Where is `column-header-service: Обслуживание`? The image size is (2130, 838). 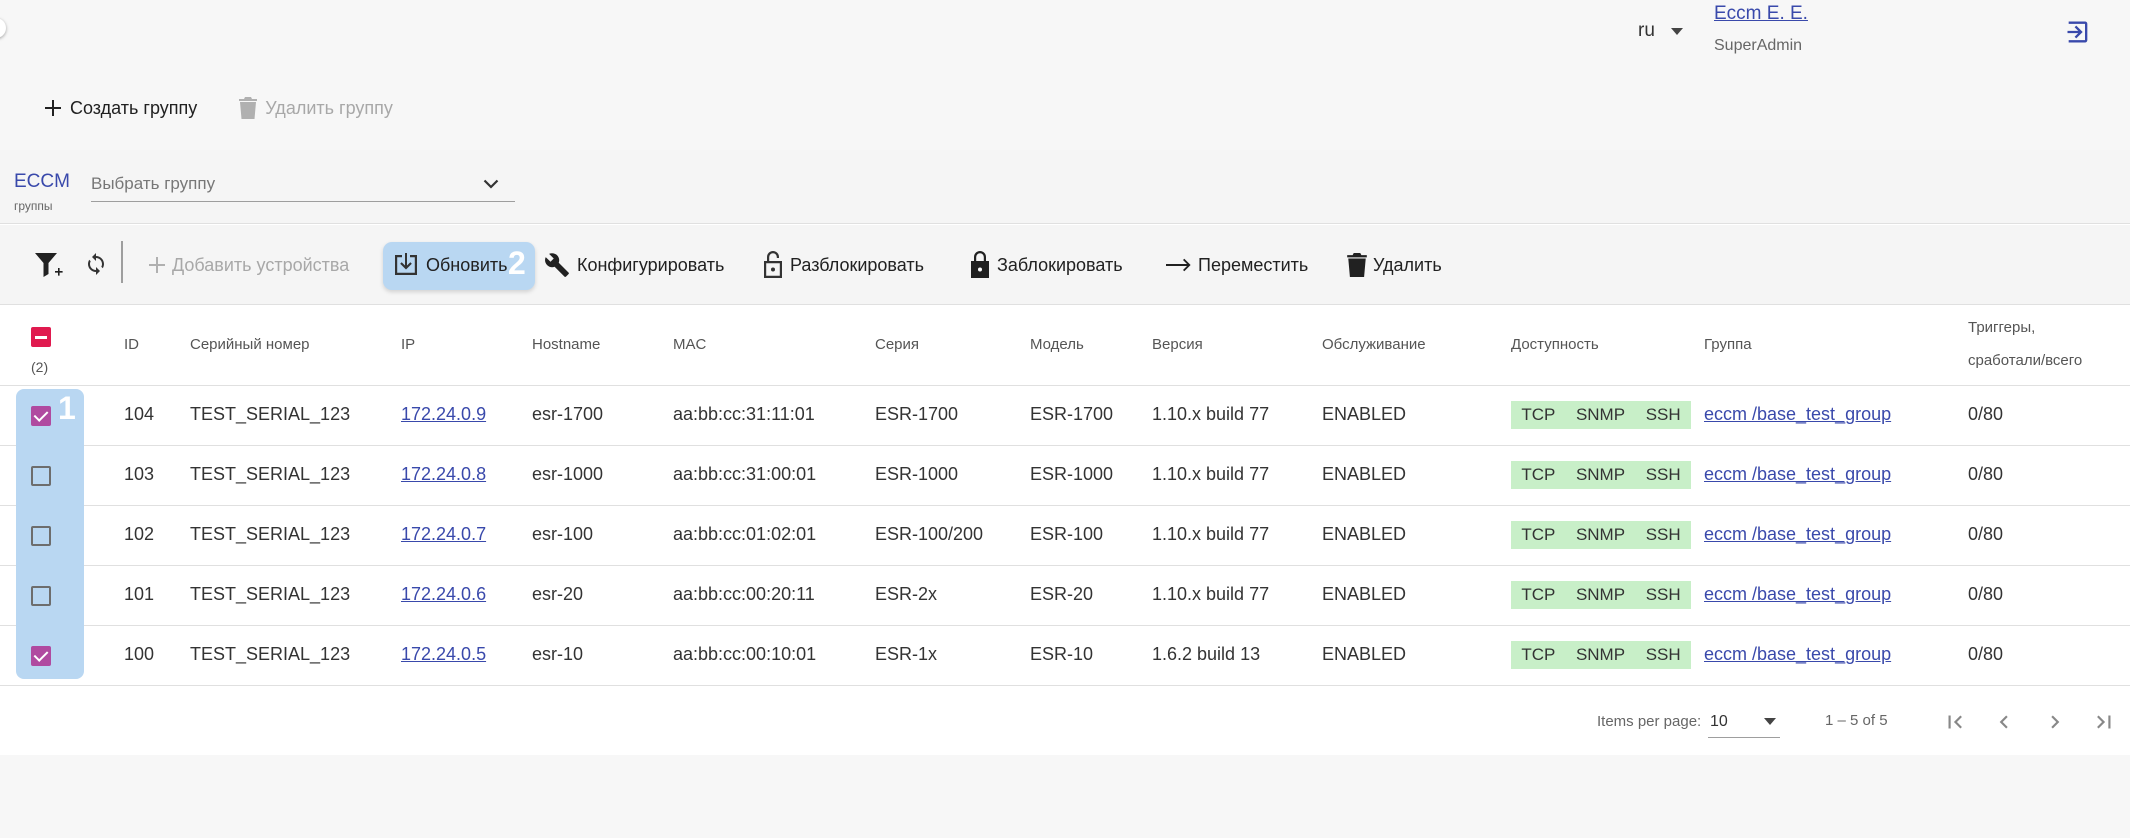
column-header-service: Обслуживание is located at coordinates (1374, 344).